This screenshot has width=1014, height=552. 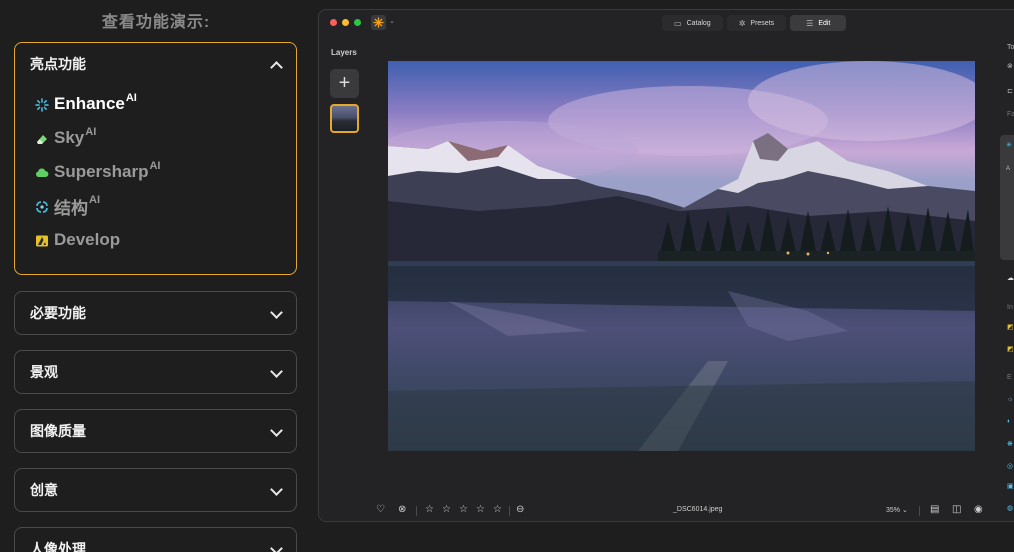 What do you see at coordinates (58, 64) in the screenshot?
I see `accordion-label: 亮点功能` at bounding box center [58, 64].